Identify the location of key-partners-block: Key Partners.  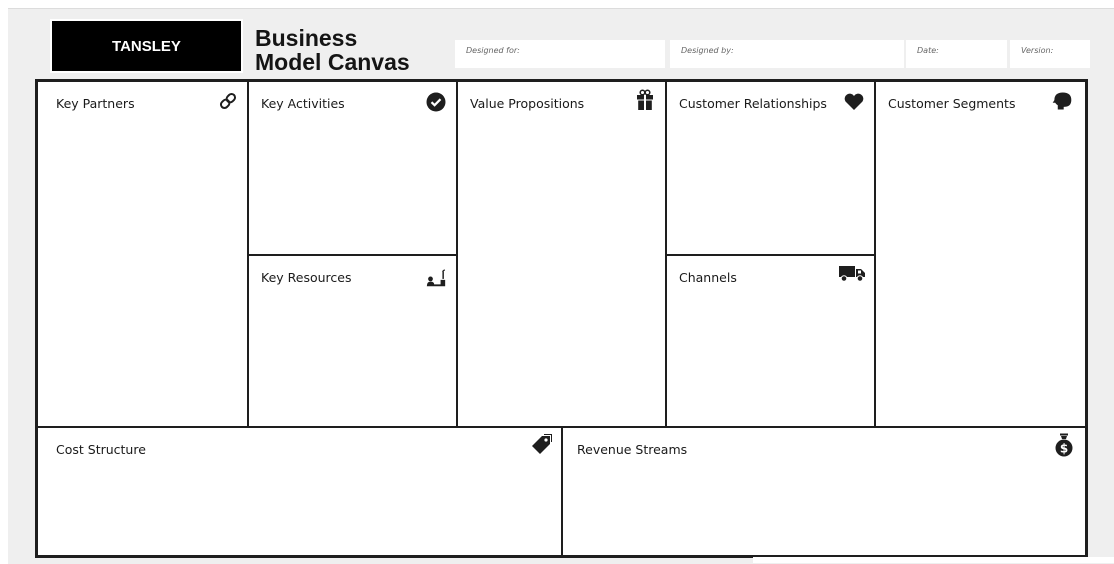
(142, 254).